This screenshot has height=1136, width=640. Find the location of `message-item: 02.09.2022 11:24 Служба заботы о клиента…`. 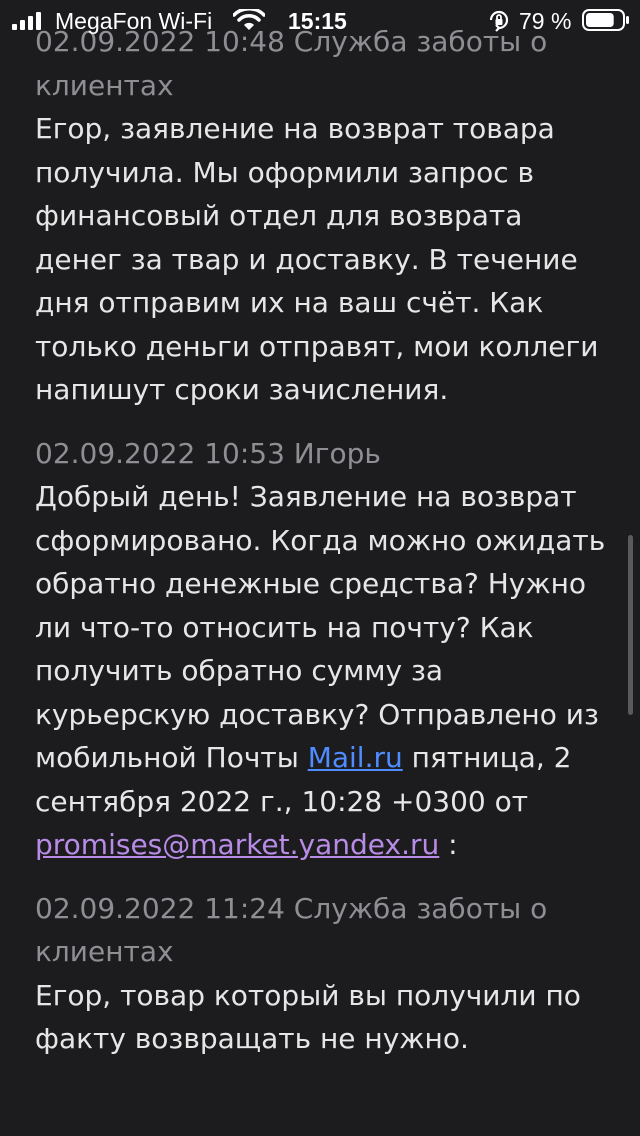

message-item: 02.09.2022 11:24 Служба заботы о клиента… is located at coordinates (325, 974).